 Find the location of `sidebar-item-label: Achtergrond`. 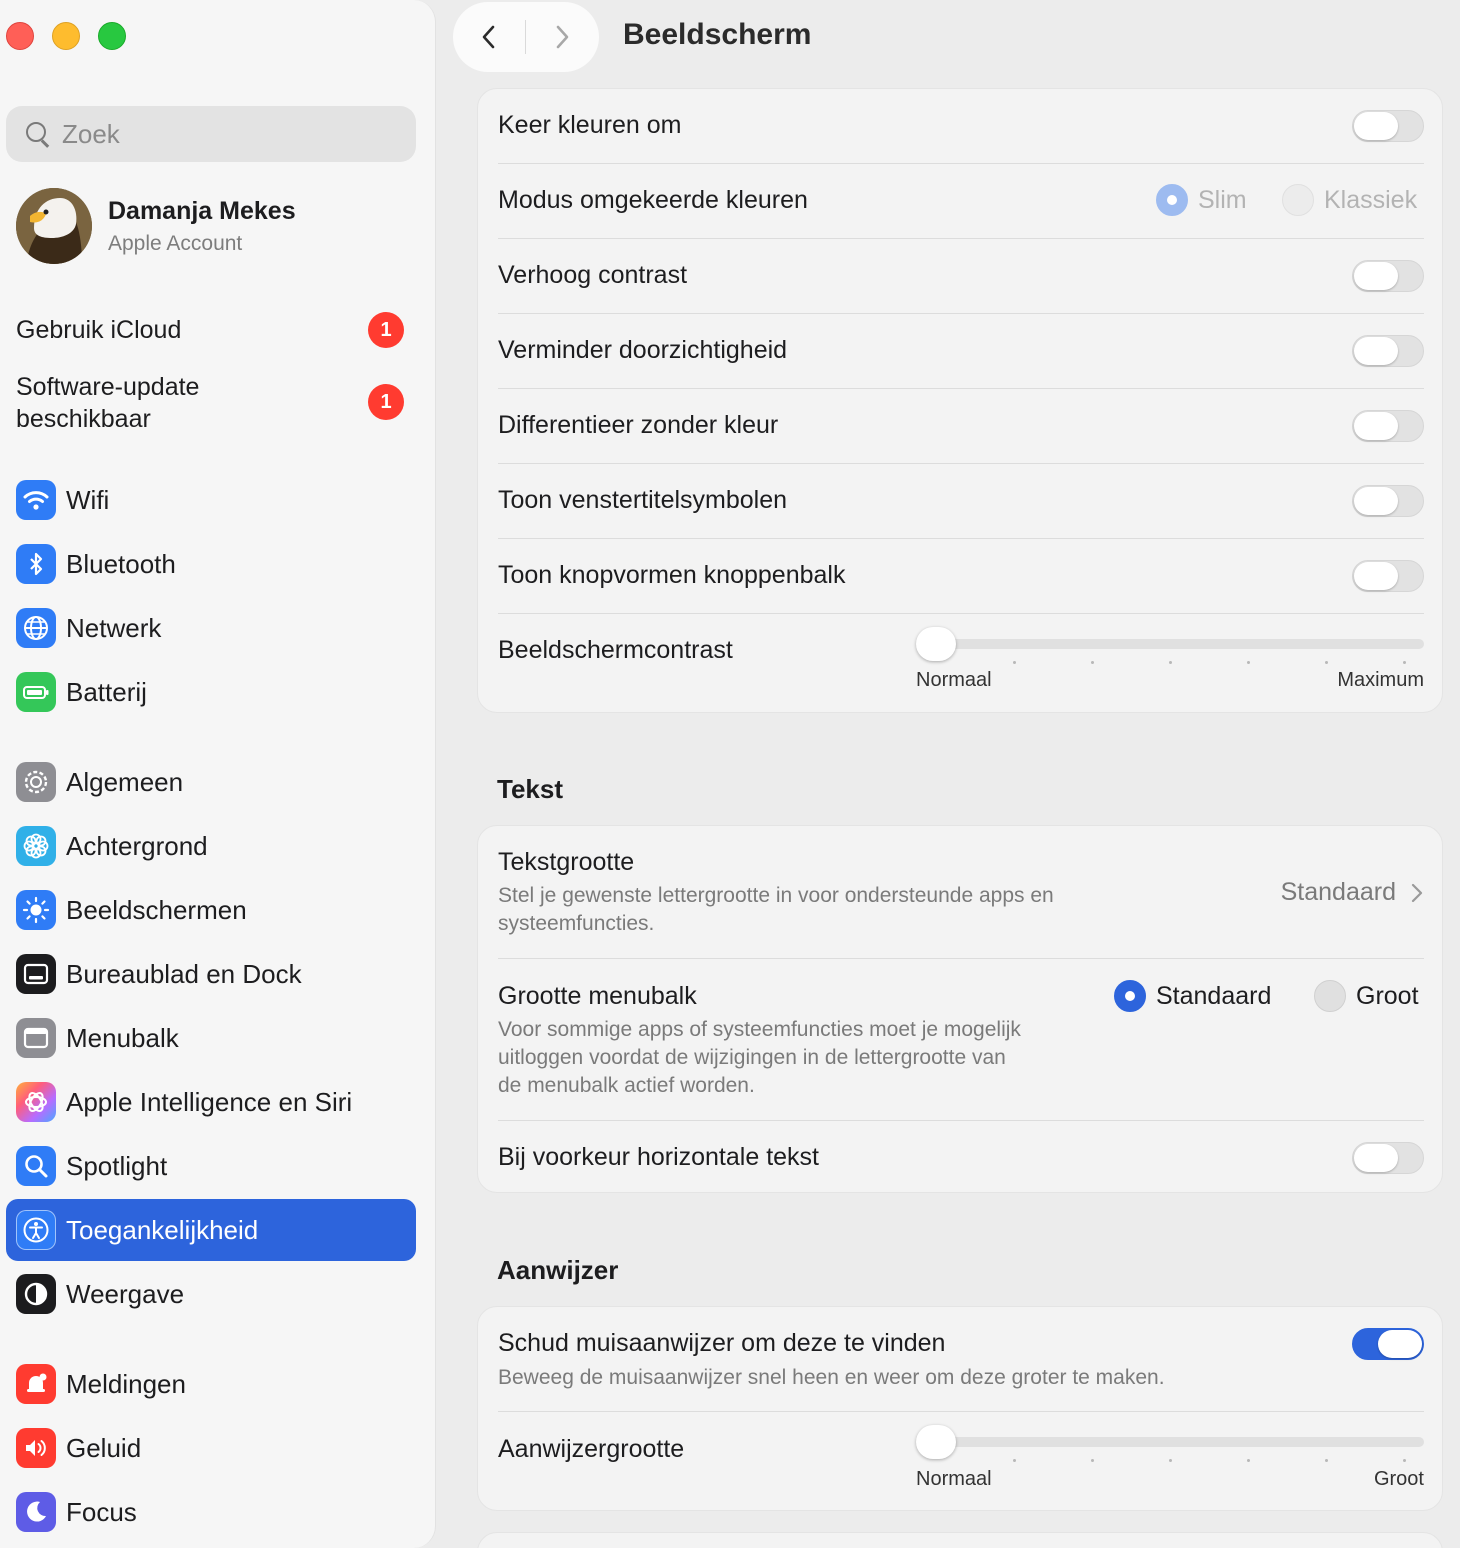

sidebar-item-label: Achtergrond is located at coordinates (137, 845).